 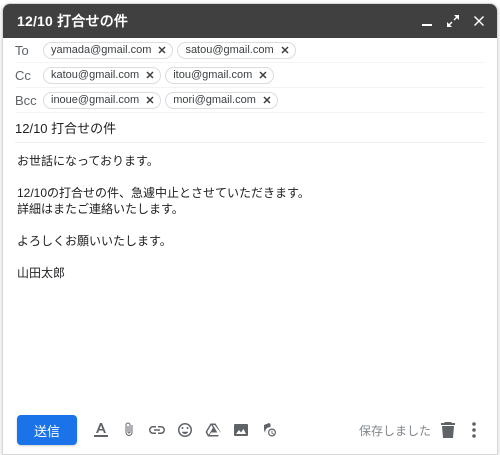 I want to click on window-controls, so click(x=453, y=21).